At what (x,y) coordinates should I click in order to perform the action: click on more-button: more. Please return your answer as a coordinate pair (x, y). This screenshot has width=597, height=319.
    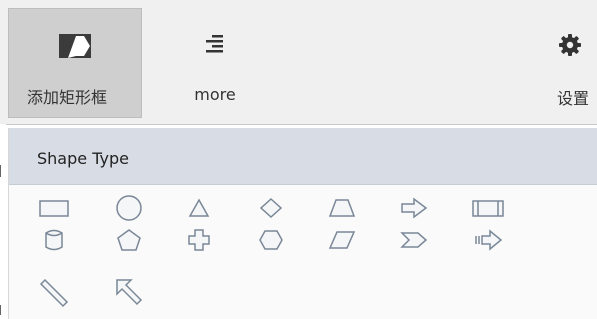
    Looking at the image, I should click on (215, 63).